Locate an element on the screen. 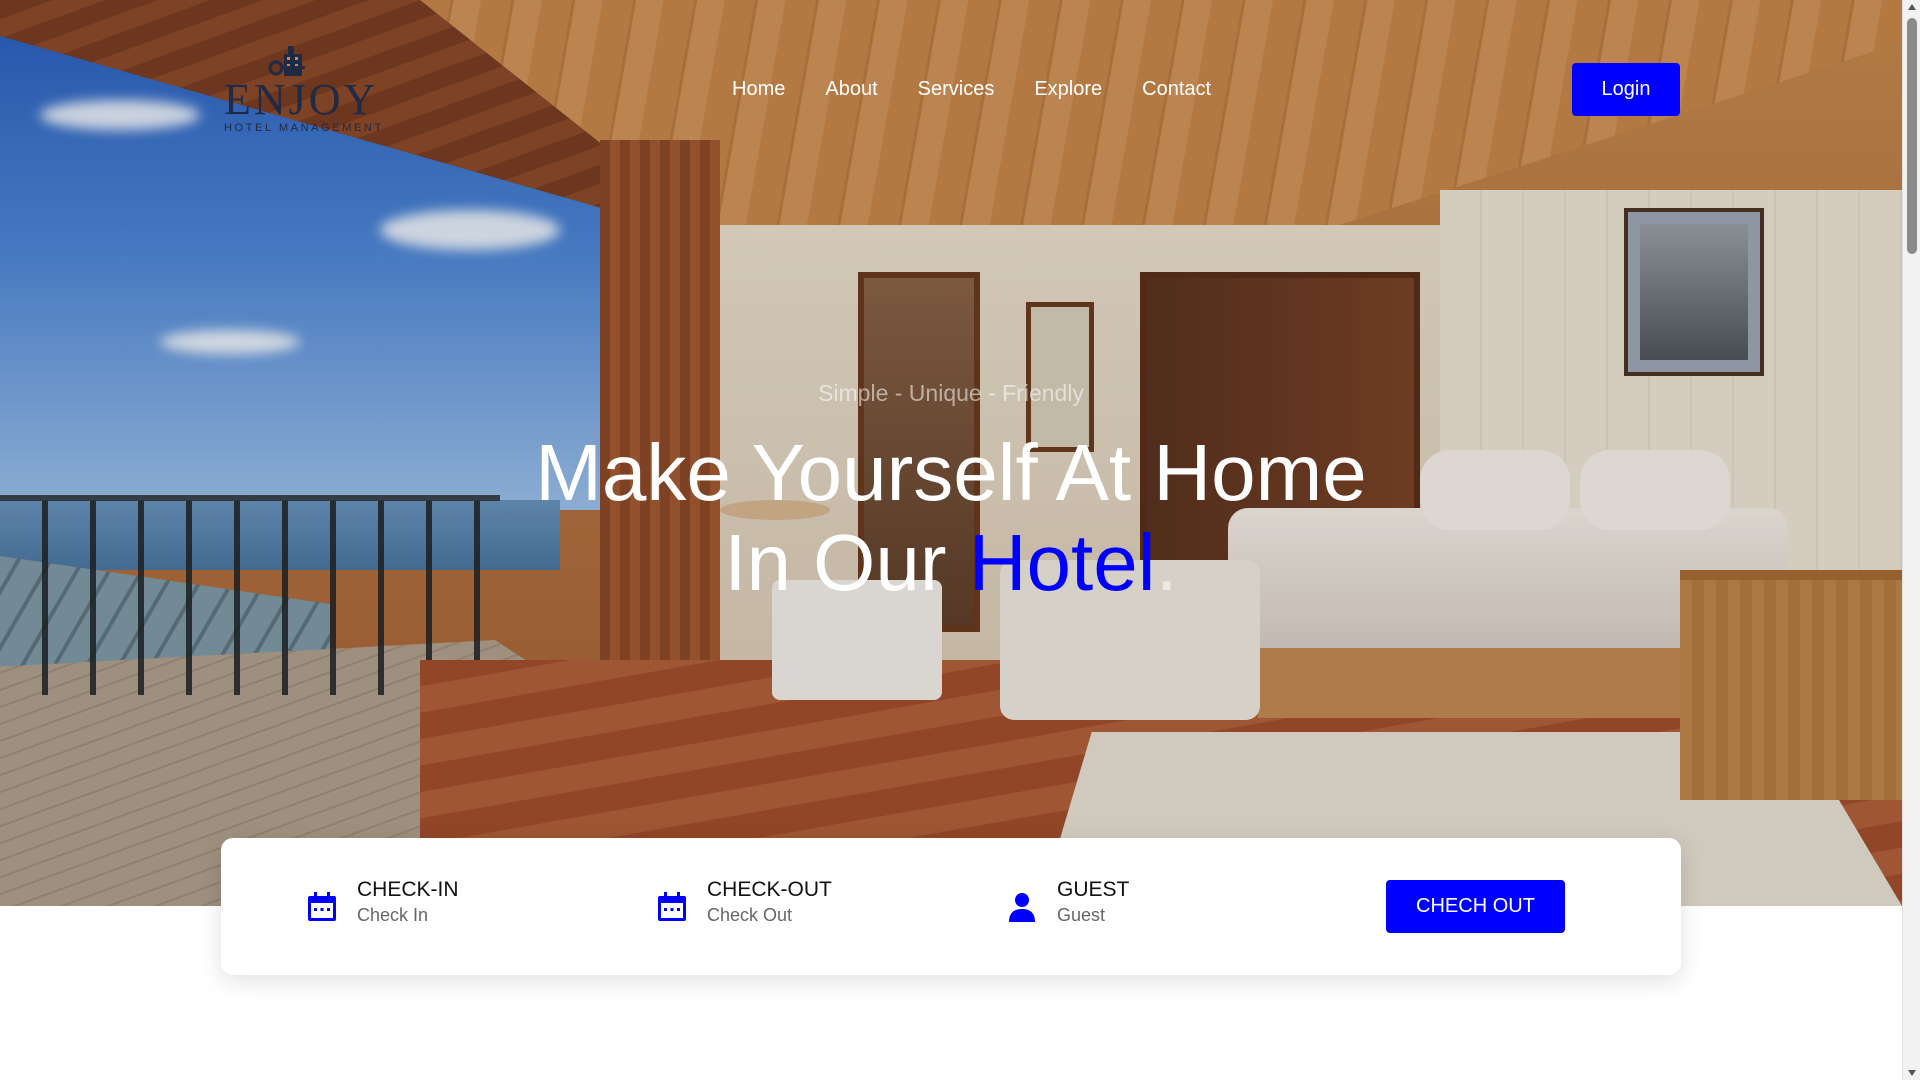  scrollbar-thumb is located at coordinates (1912, 136).